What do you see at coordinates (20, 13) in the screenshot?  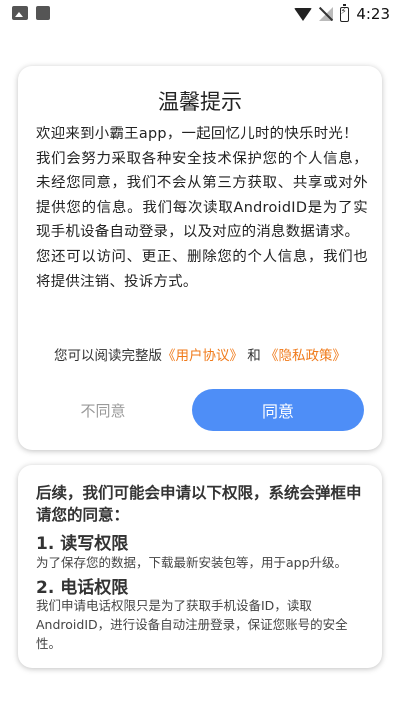 I see `image-icon` at bounding box center [20, 13].